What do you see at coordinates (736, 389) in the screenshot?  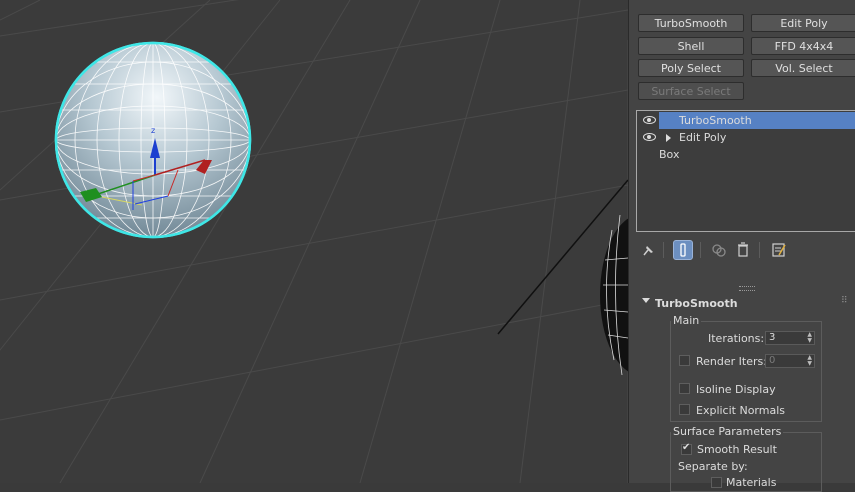 I see `isoline-display-label: Isoline Display` at bounding box center [736, 389].